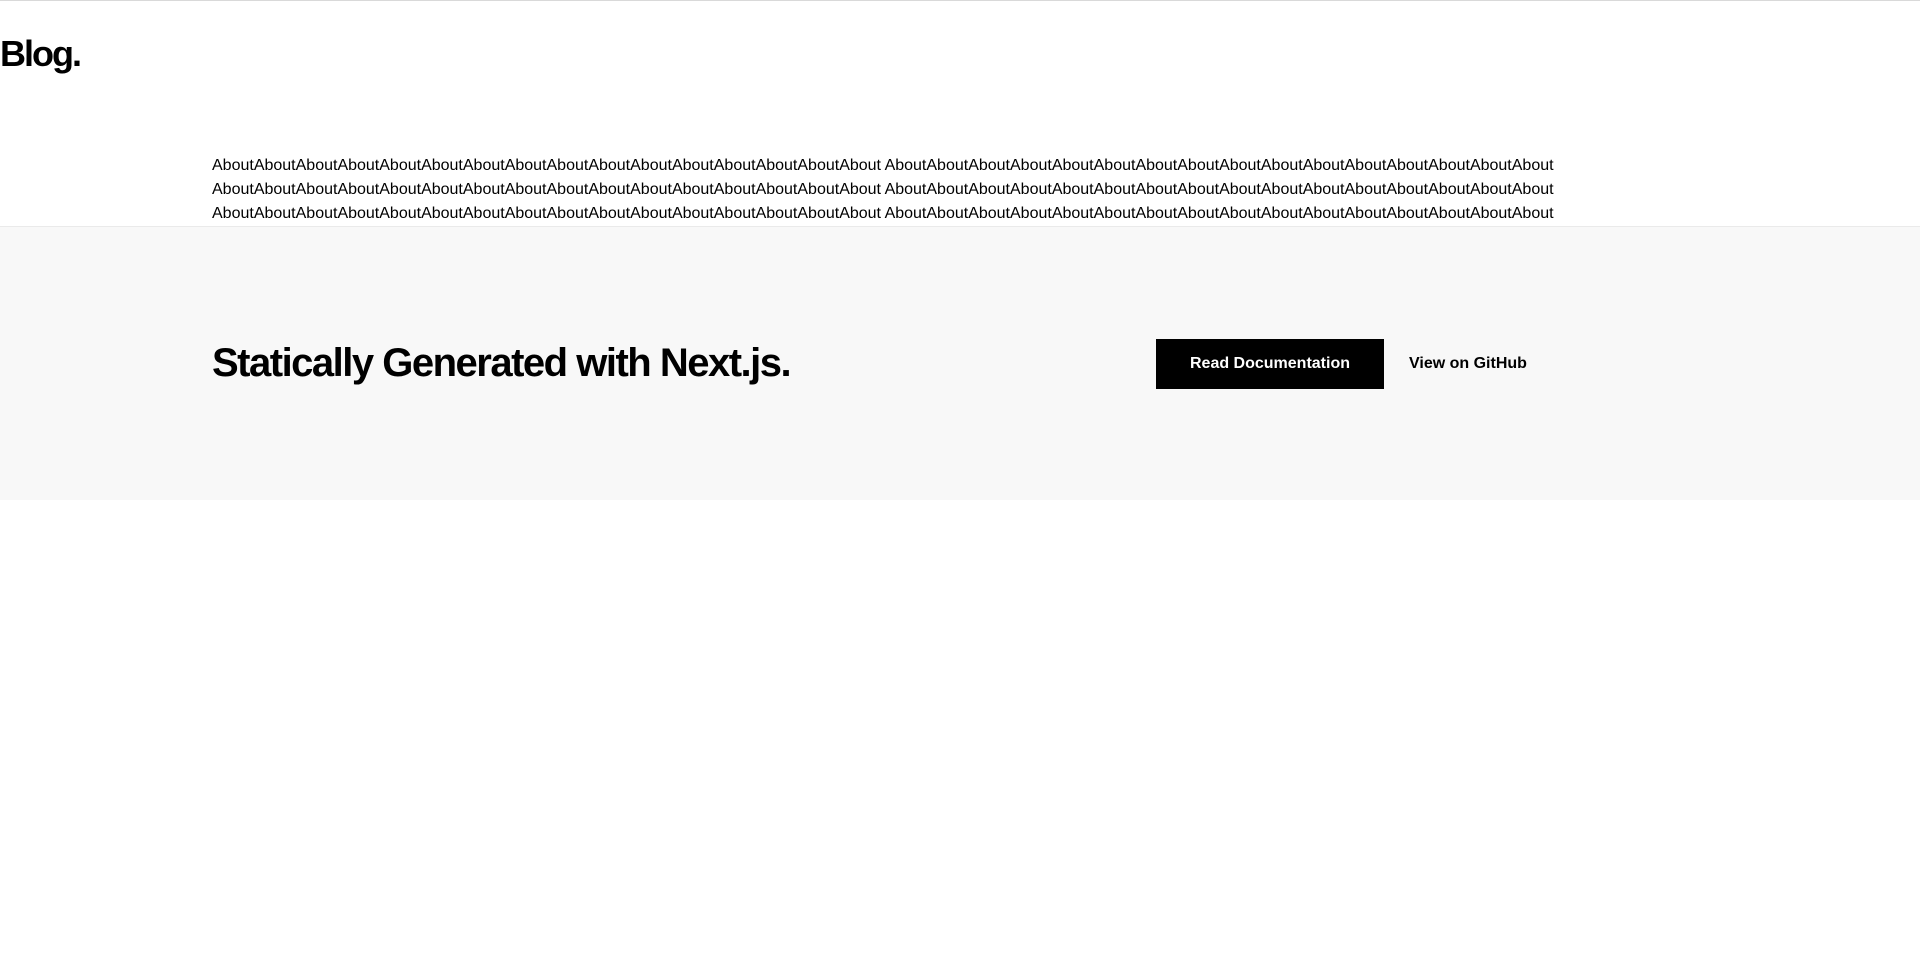 The height and width of the screenshot is (968, 1920). I want to click on site-header: Blog., so click(41, 54).